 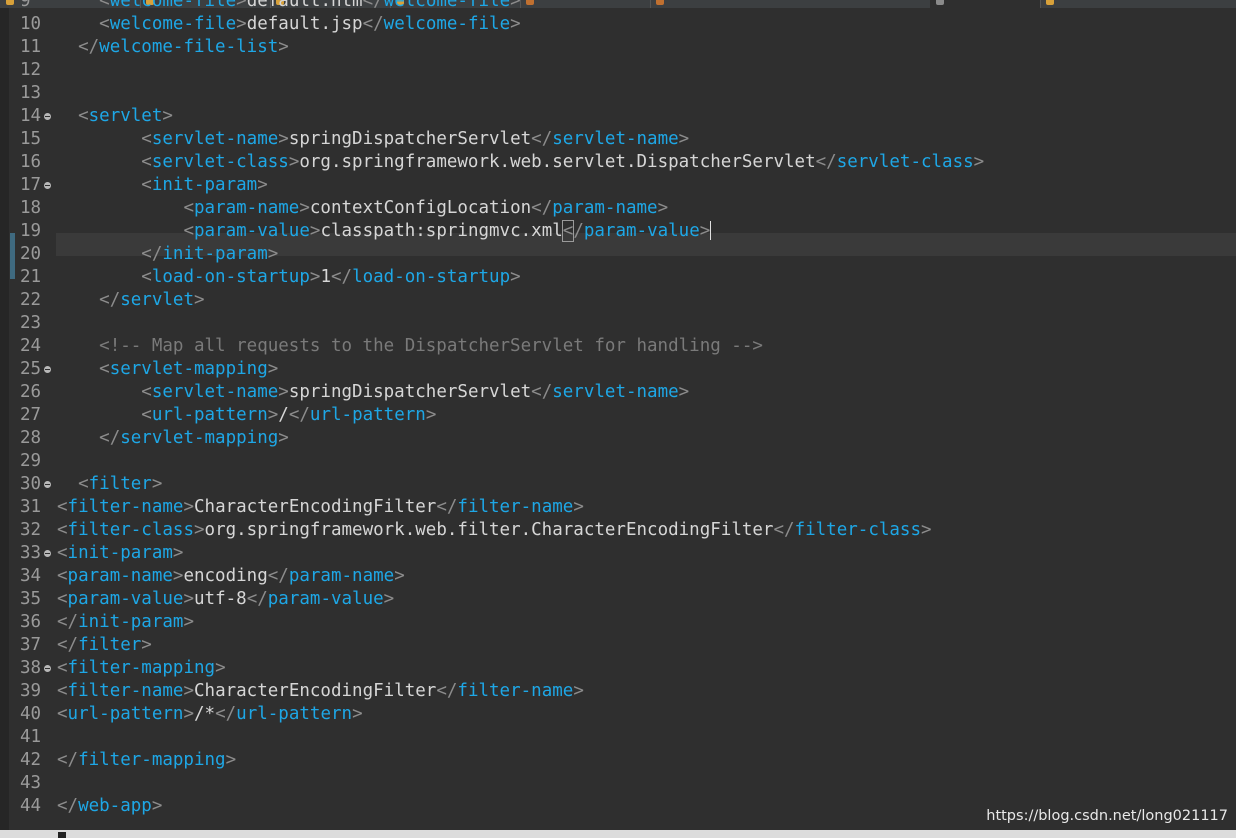 I want to click on code-line: 23, so click(x=618, y=323).